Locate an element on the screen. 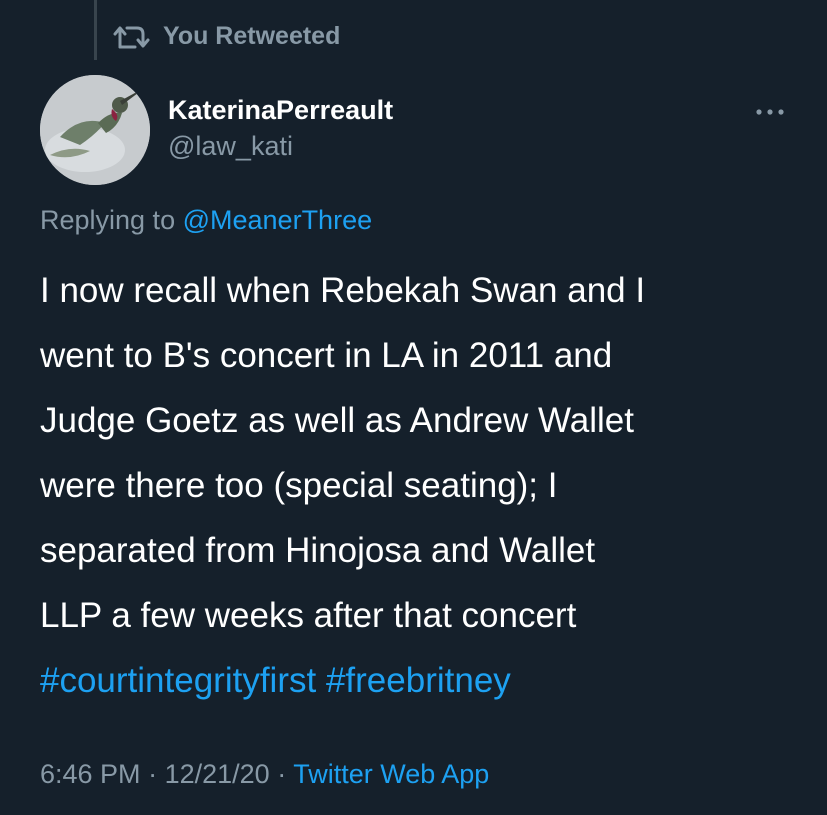  hashtag-line: #courtintegrityfirst #freebritney is located at coordinates (420, 680).